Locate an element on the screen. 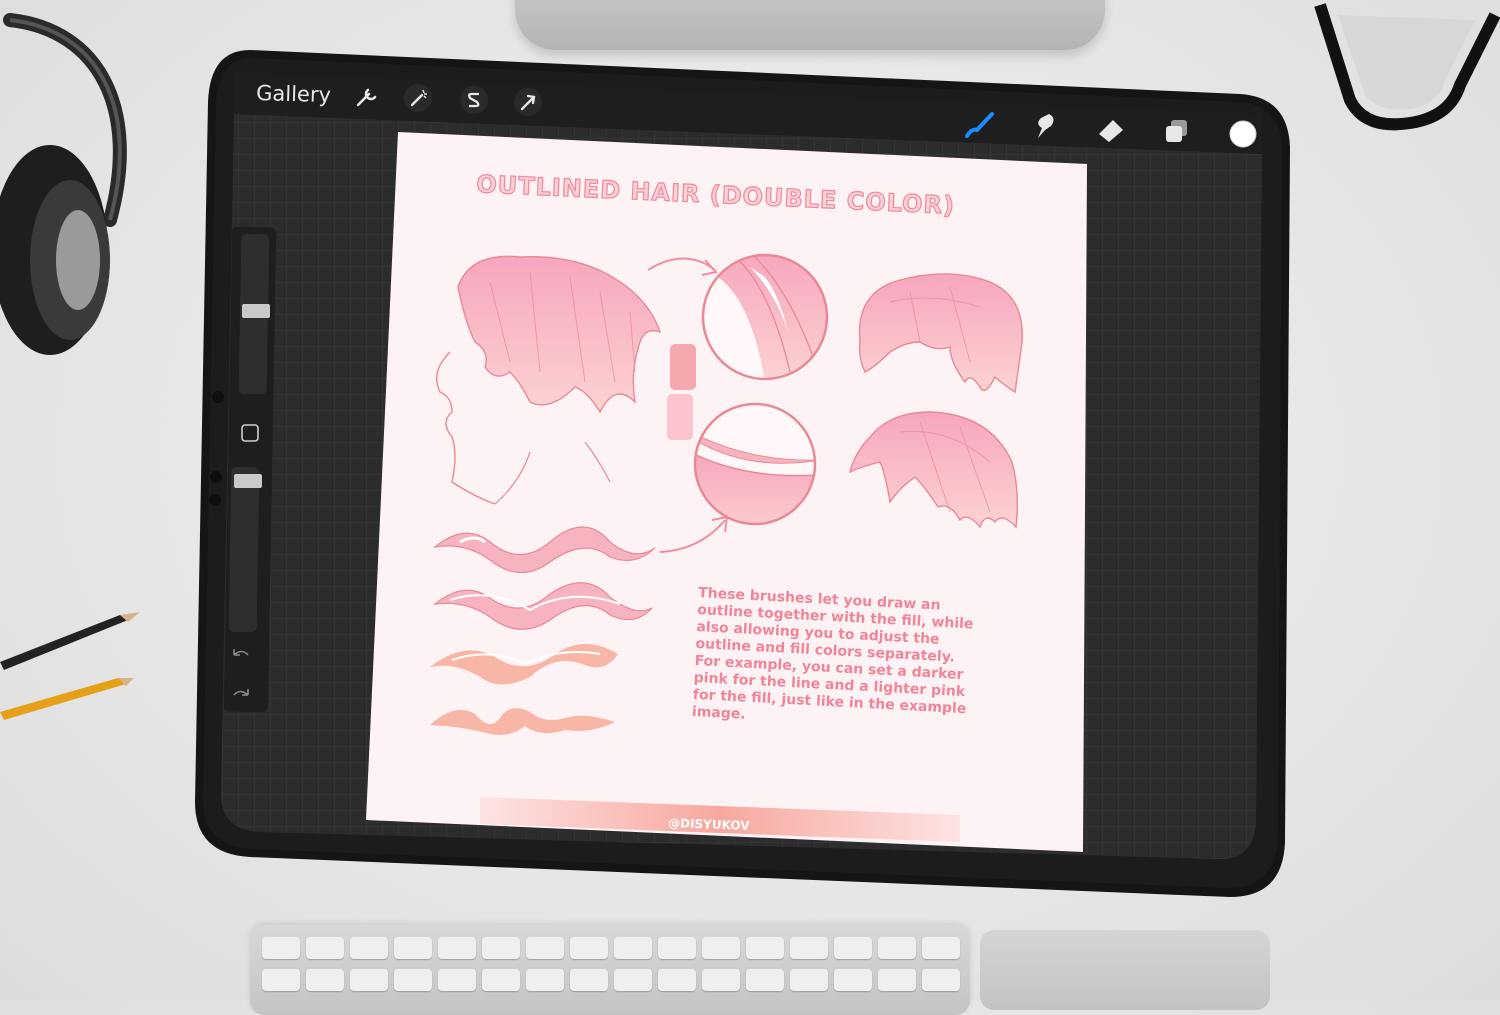 This screenshot has width=1500, height=1015. sidebar is located at coordinates (250, 469).